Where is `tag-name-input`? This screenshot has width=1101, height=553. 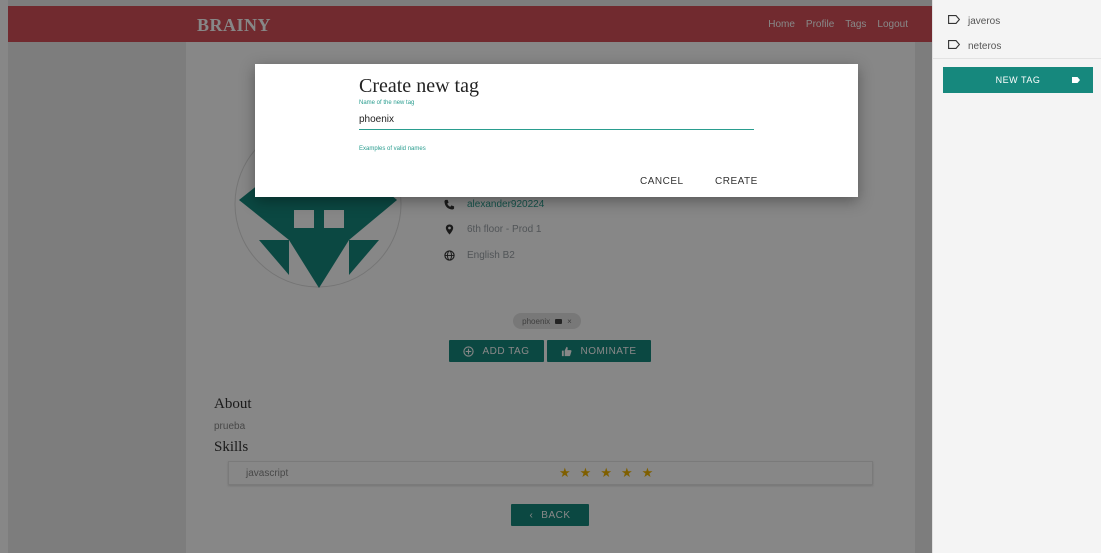 tag-name-input is located at coordinates (556, 120).